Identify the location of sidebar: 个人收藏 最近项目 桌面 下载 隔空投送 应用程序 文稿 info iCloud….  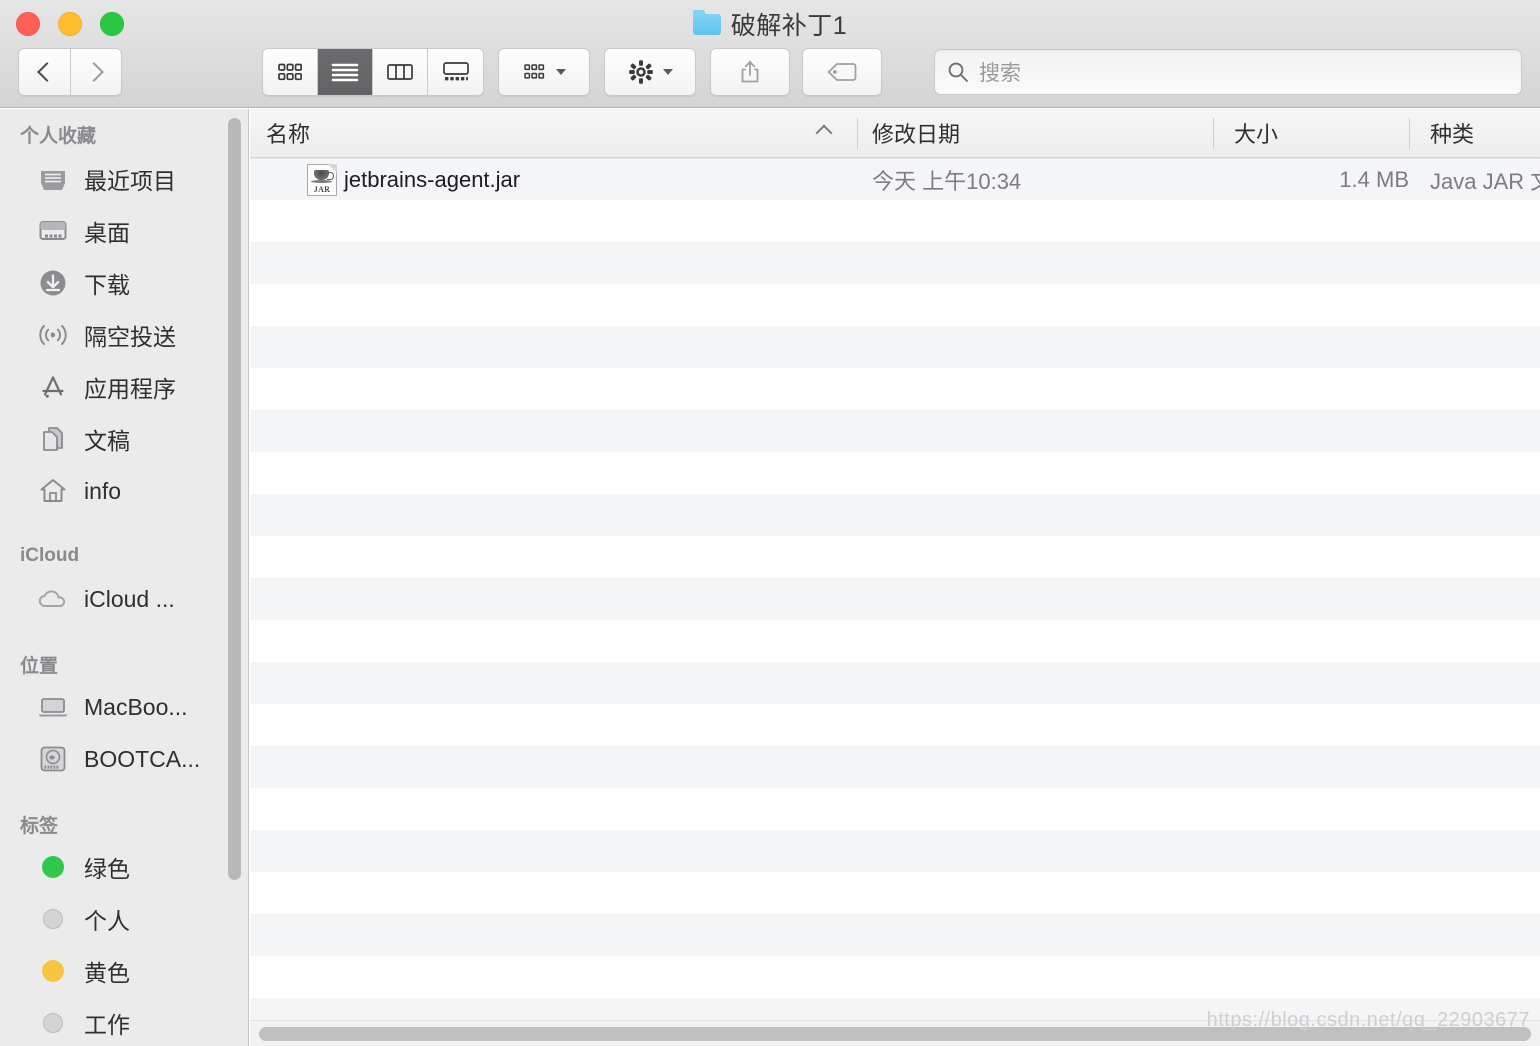
(124, 577).